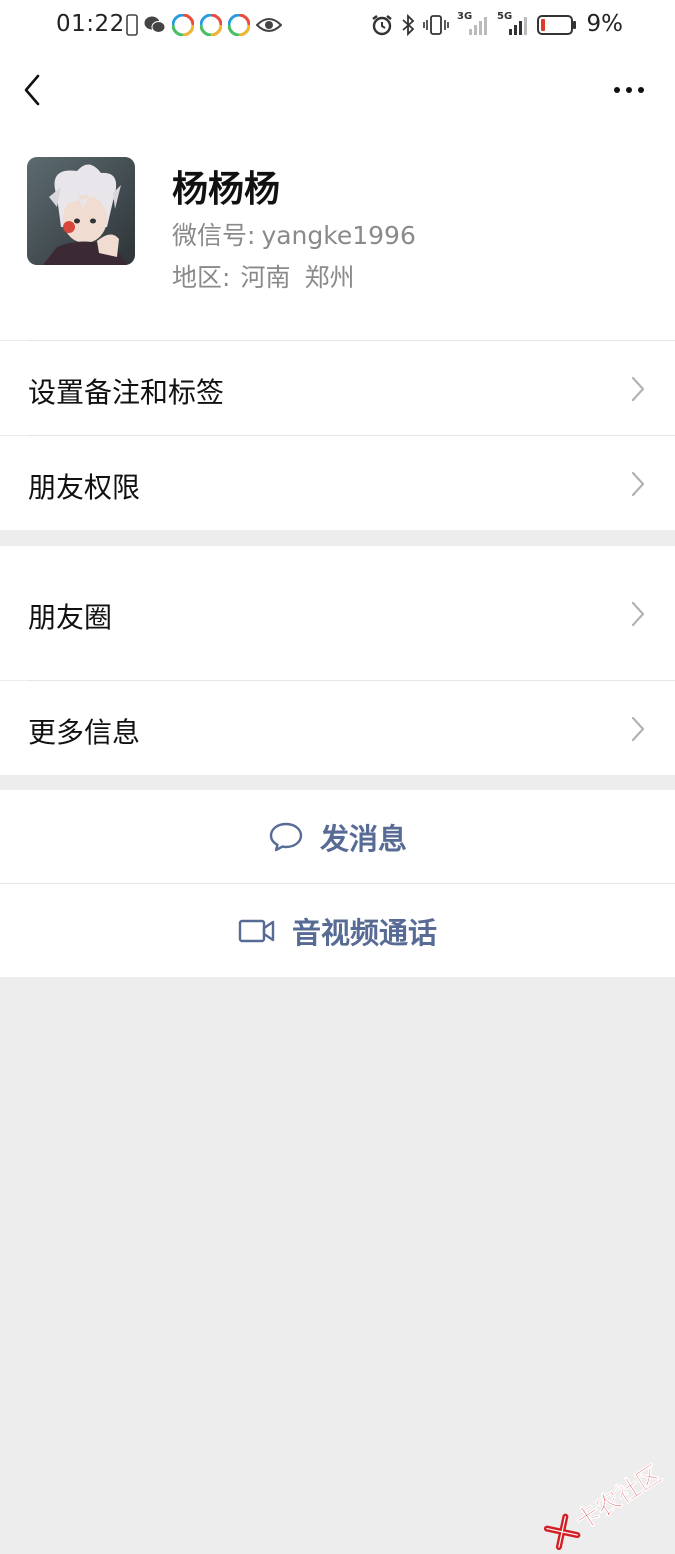 The image size is (675, 1554). Describe the element at coordinates (436, 25) in the screenshot. I see `vibrate-icon` at that location.